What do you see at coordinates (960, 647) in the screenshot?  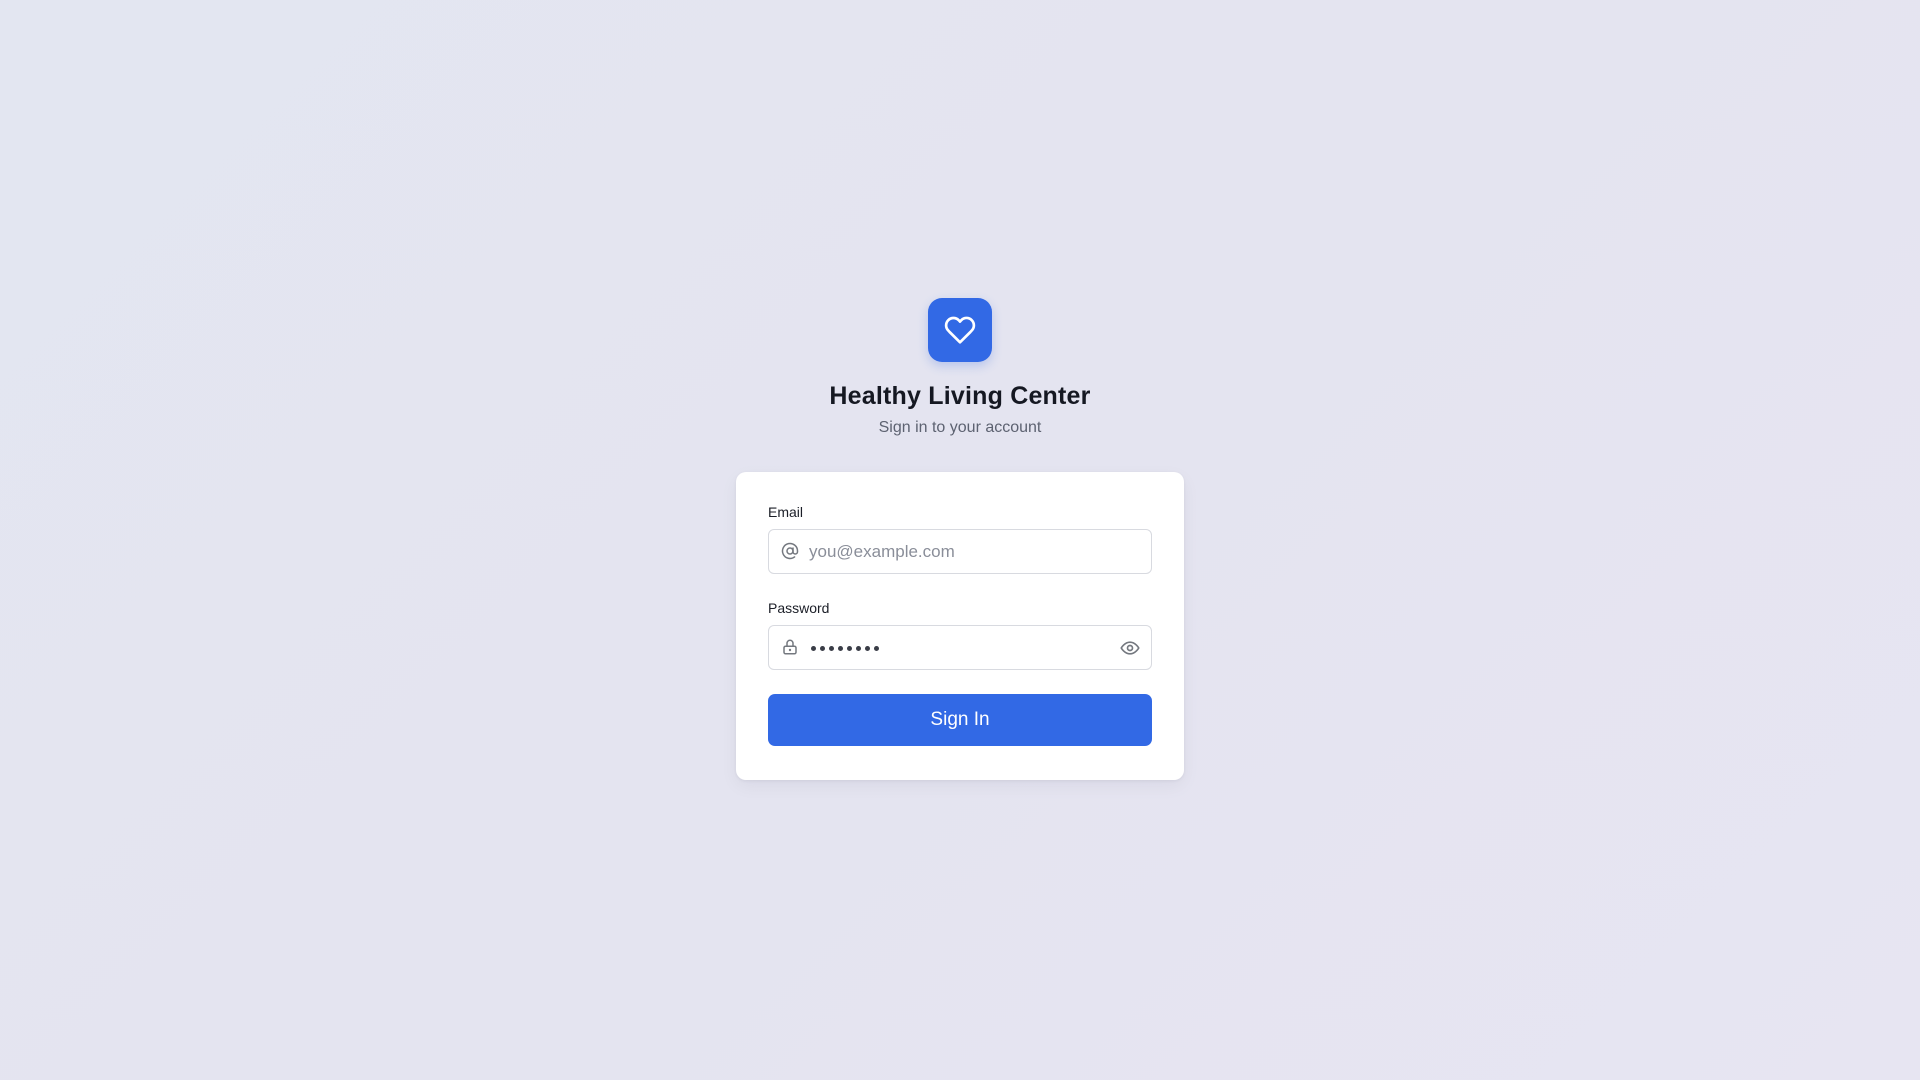 I see `password-field` at bounding box center [960, 647].